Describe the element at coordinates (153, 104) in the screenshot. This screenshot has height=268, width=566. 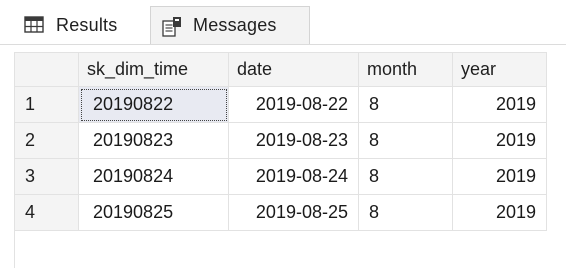
I see `cell-sk-dim-time: 20190822` at that location.